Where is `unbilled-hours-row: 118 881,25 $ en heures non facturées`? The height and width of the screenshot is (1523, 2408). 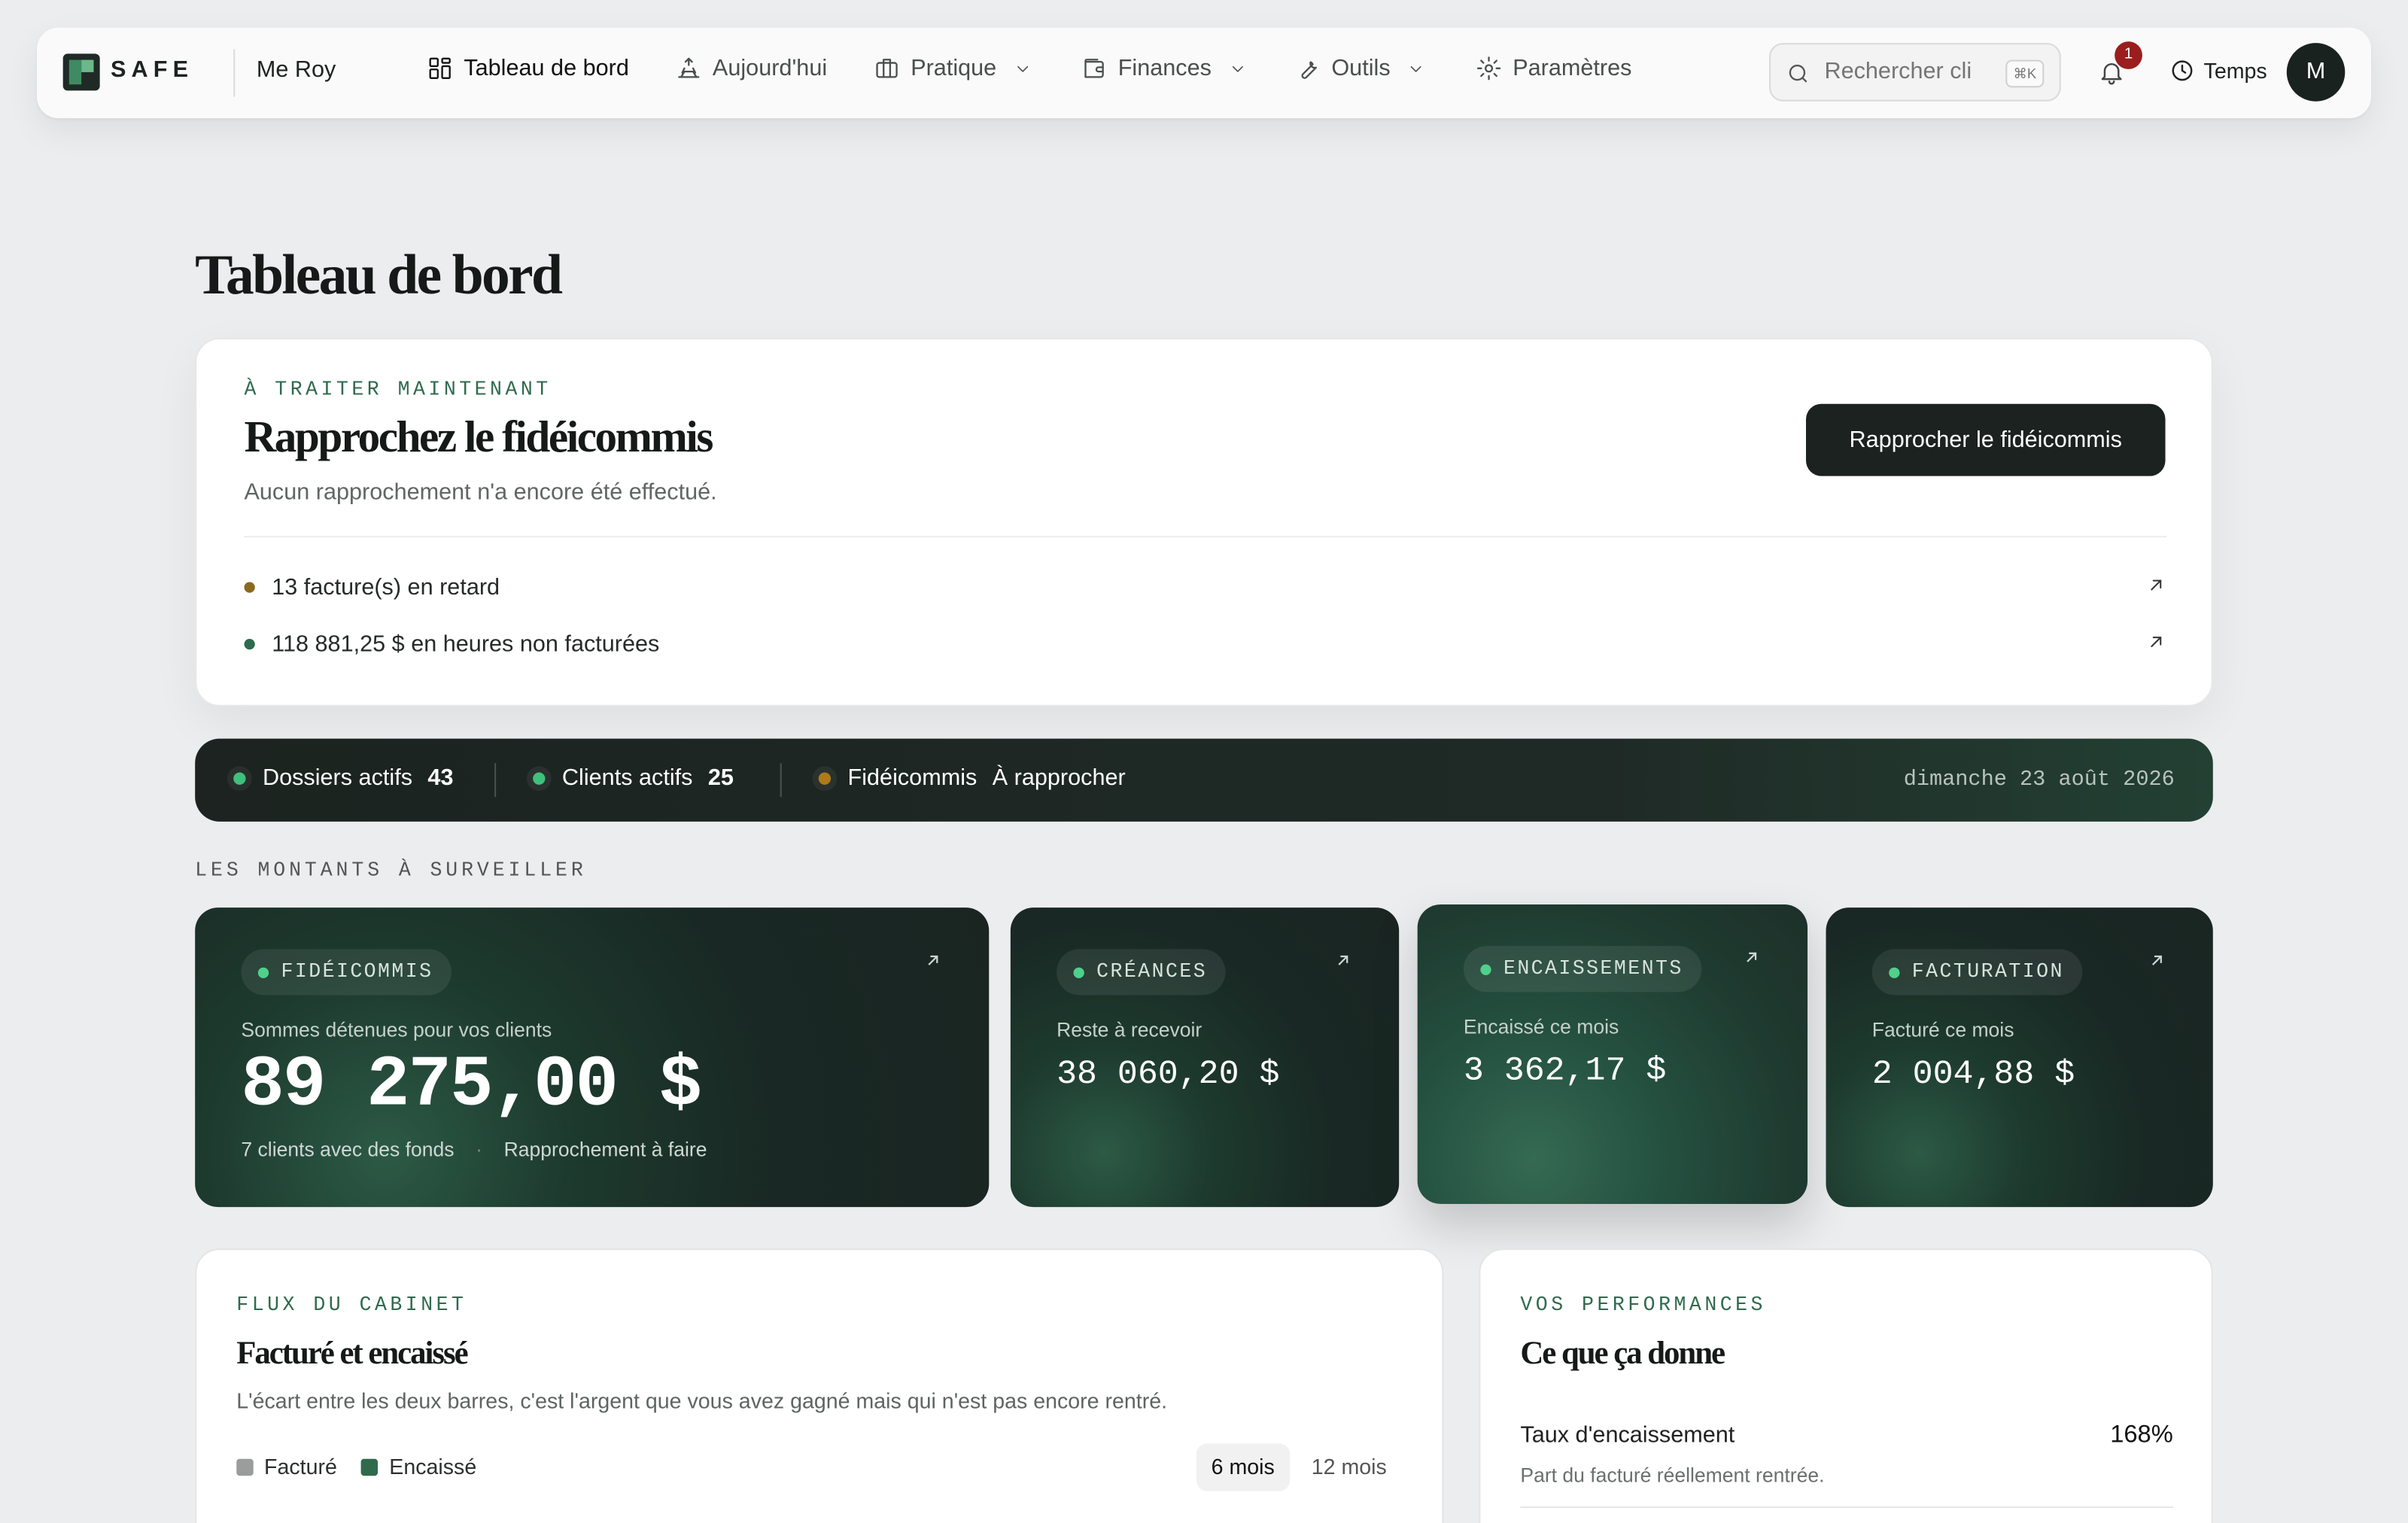 unbilled-hours-row: 118 881,25 $ en heures non facturées is located at coordinates (1205, 644).